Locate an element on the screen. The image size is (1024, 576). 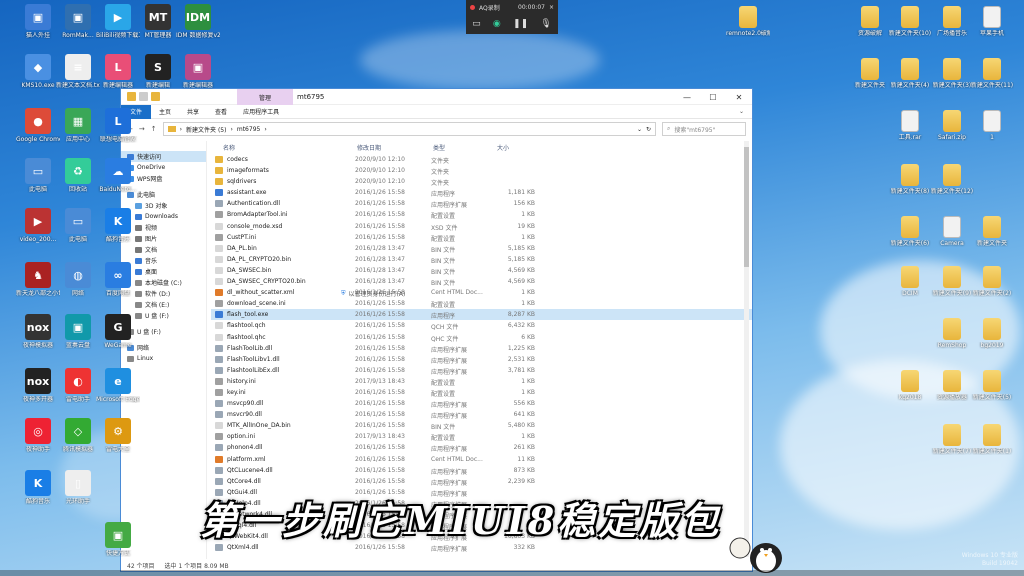
recorder-screen-icon: ▭ is located at coordinates (476, 24).